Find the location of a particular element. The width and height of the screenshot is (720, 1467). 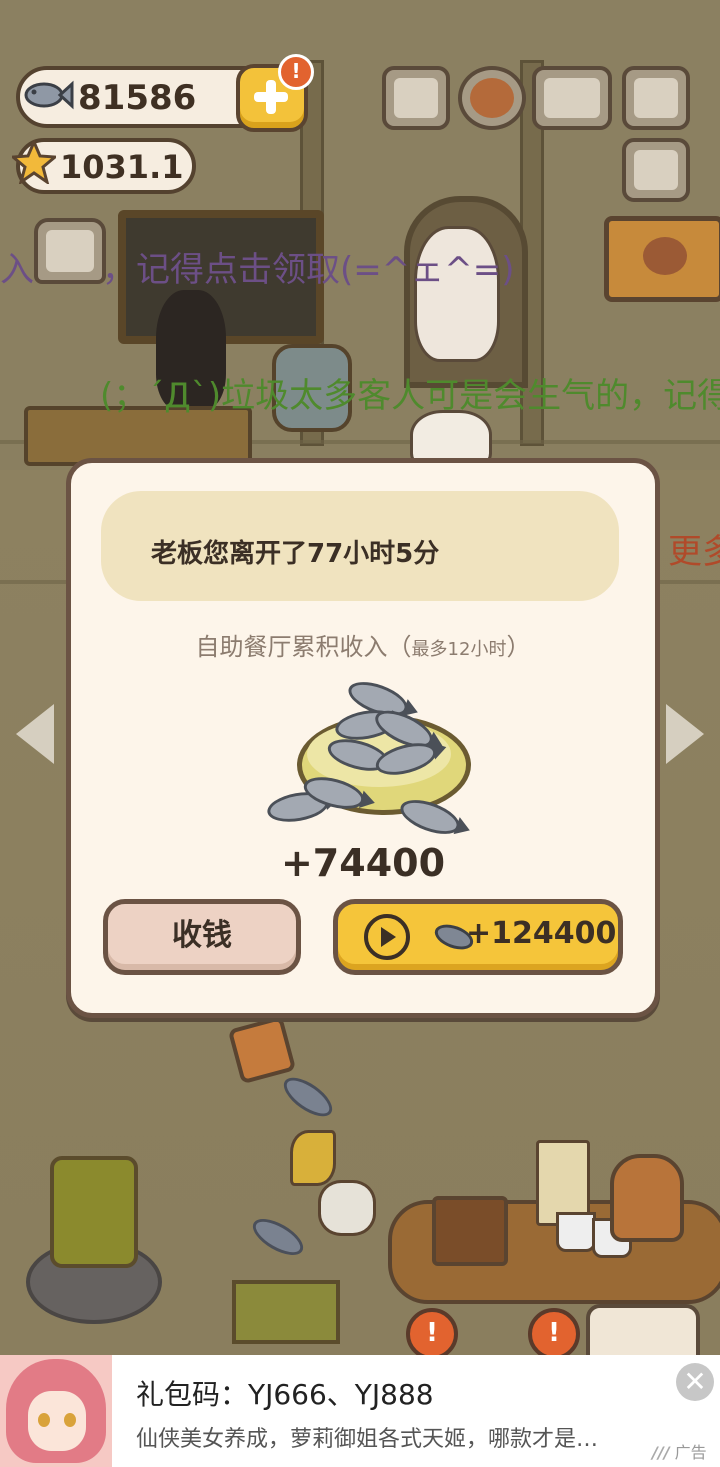

ad-image is located at coordinates (56, 1411).